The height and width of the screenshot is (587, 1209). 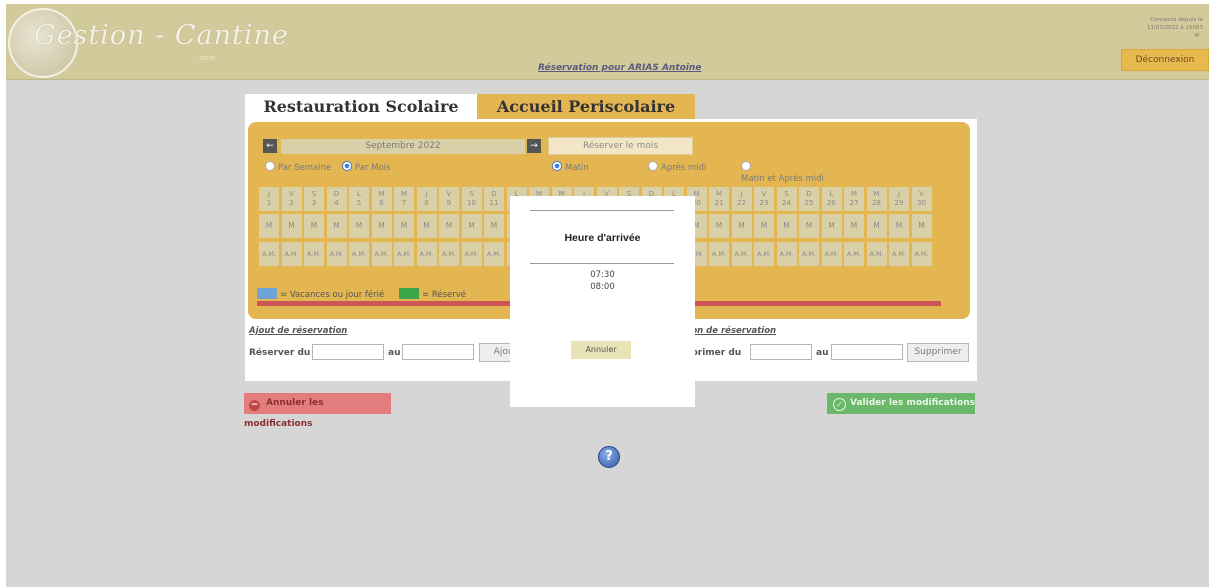 I want to click on radio-label: Après midi, so click(x=684, y=168).